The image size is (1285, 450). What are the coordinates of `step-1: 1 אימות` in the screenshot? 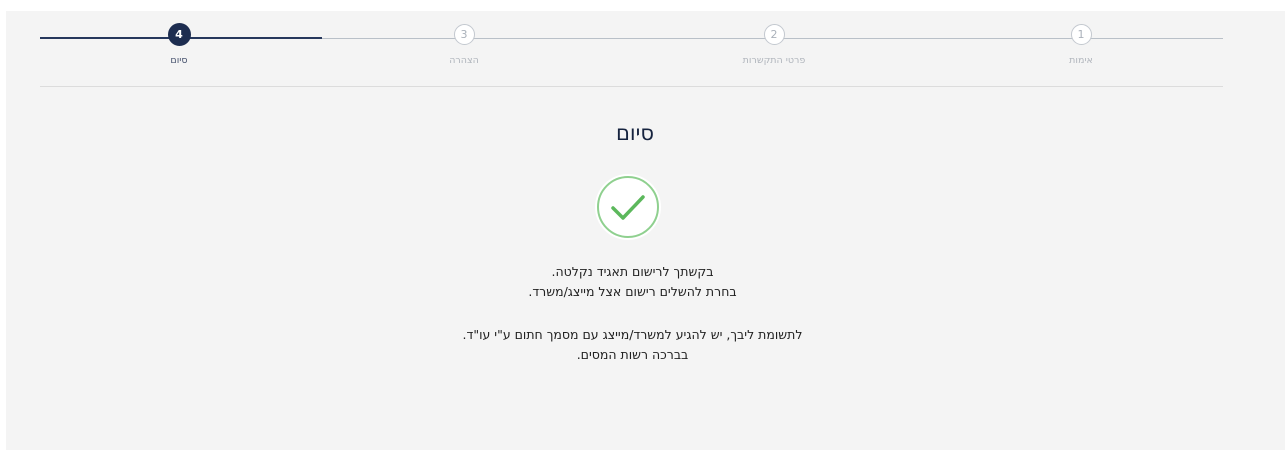 It's located at (1081, 45).